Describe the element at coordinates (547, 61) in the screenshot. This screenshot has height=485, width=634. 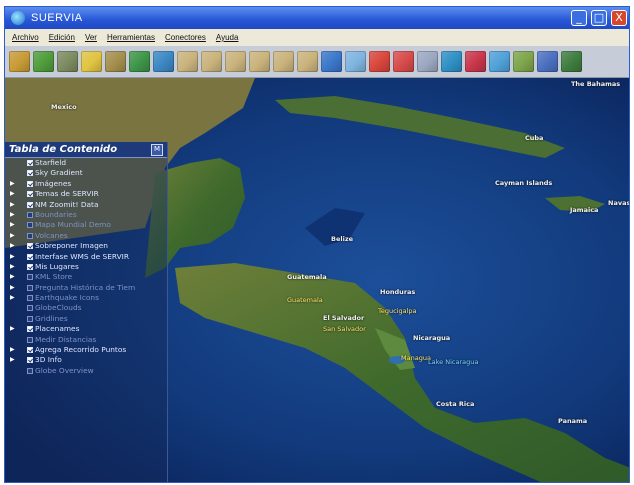
I see `chart-icon` at that location.